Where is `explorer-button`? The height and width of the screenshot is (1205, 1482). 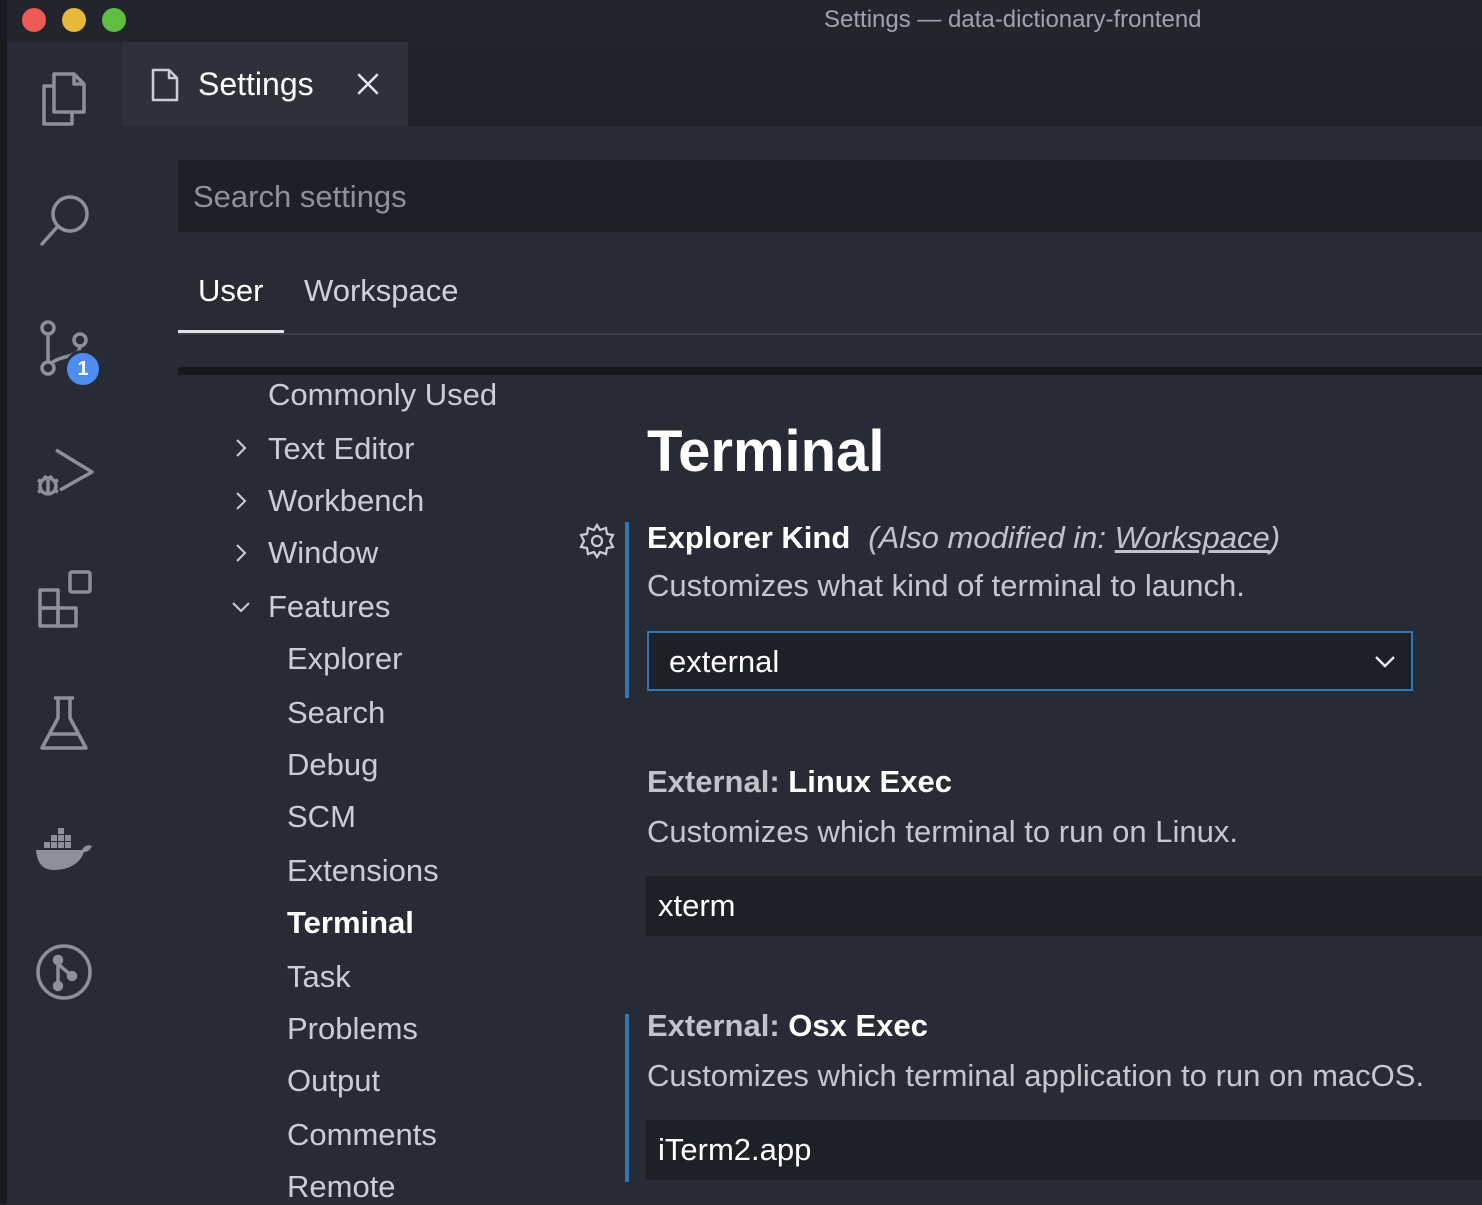
explorer-button is located at coordinates (64, 98).